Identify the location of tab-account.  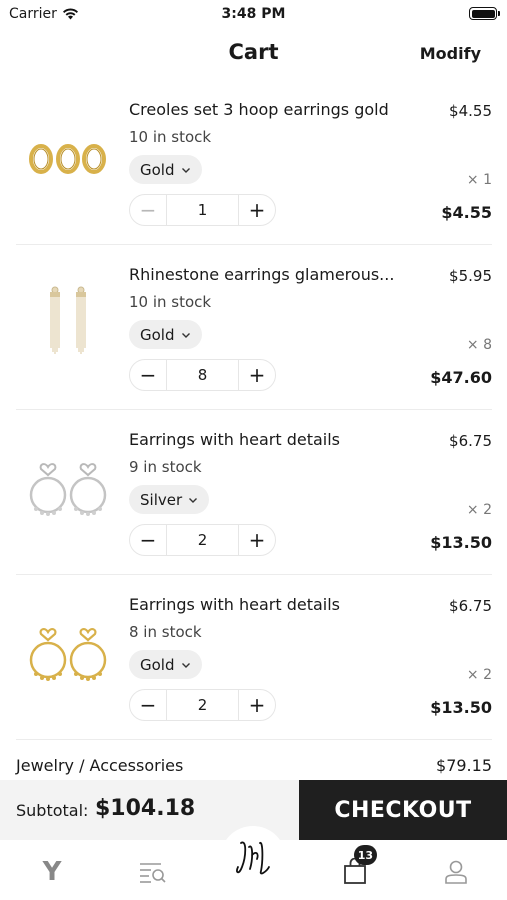
(456, 872).